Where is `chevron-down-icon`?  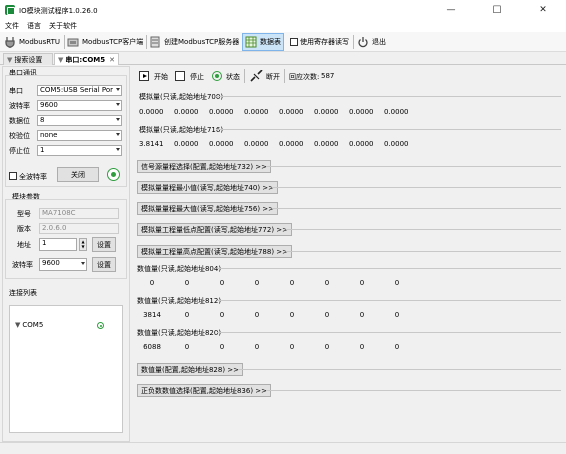 chevron-down-icon is located at coordinates (118, 104).